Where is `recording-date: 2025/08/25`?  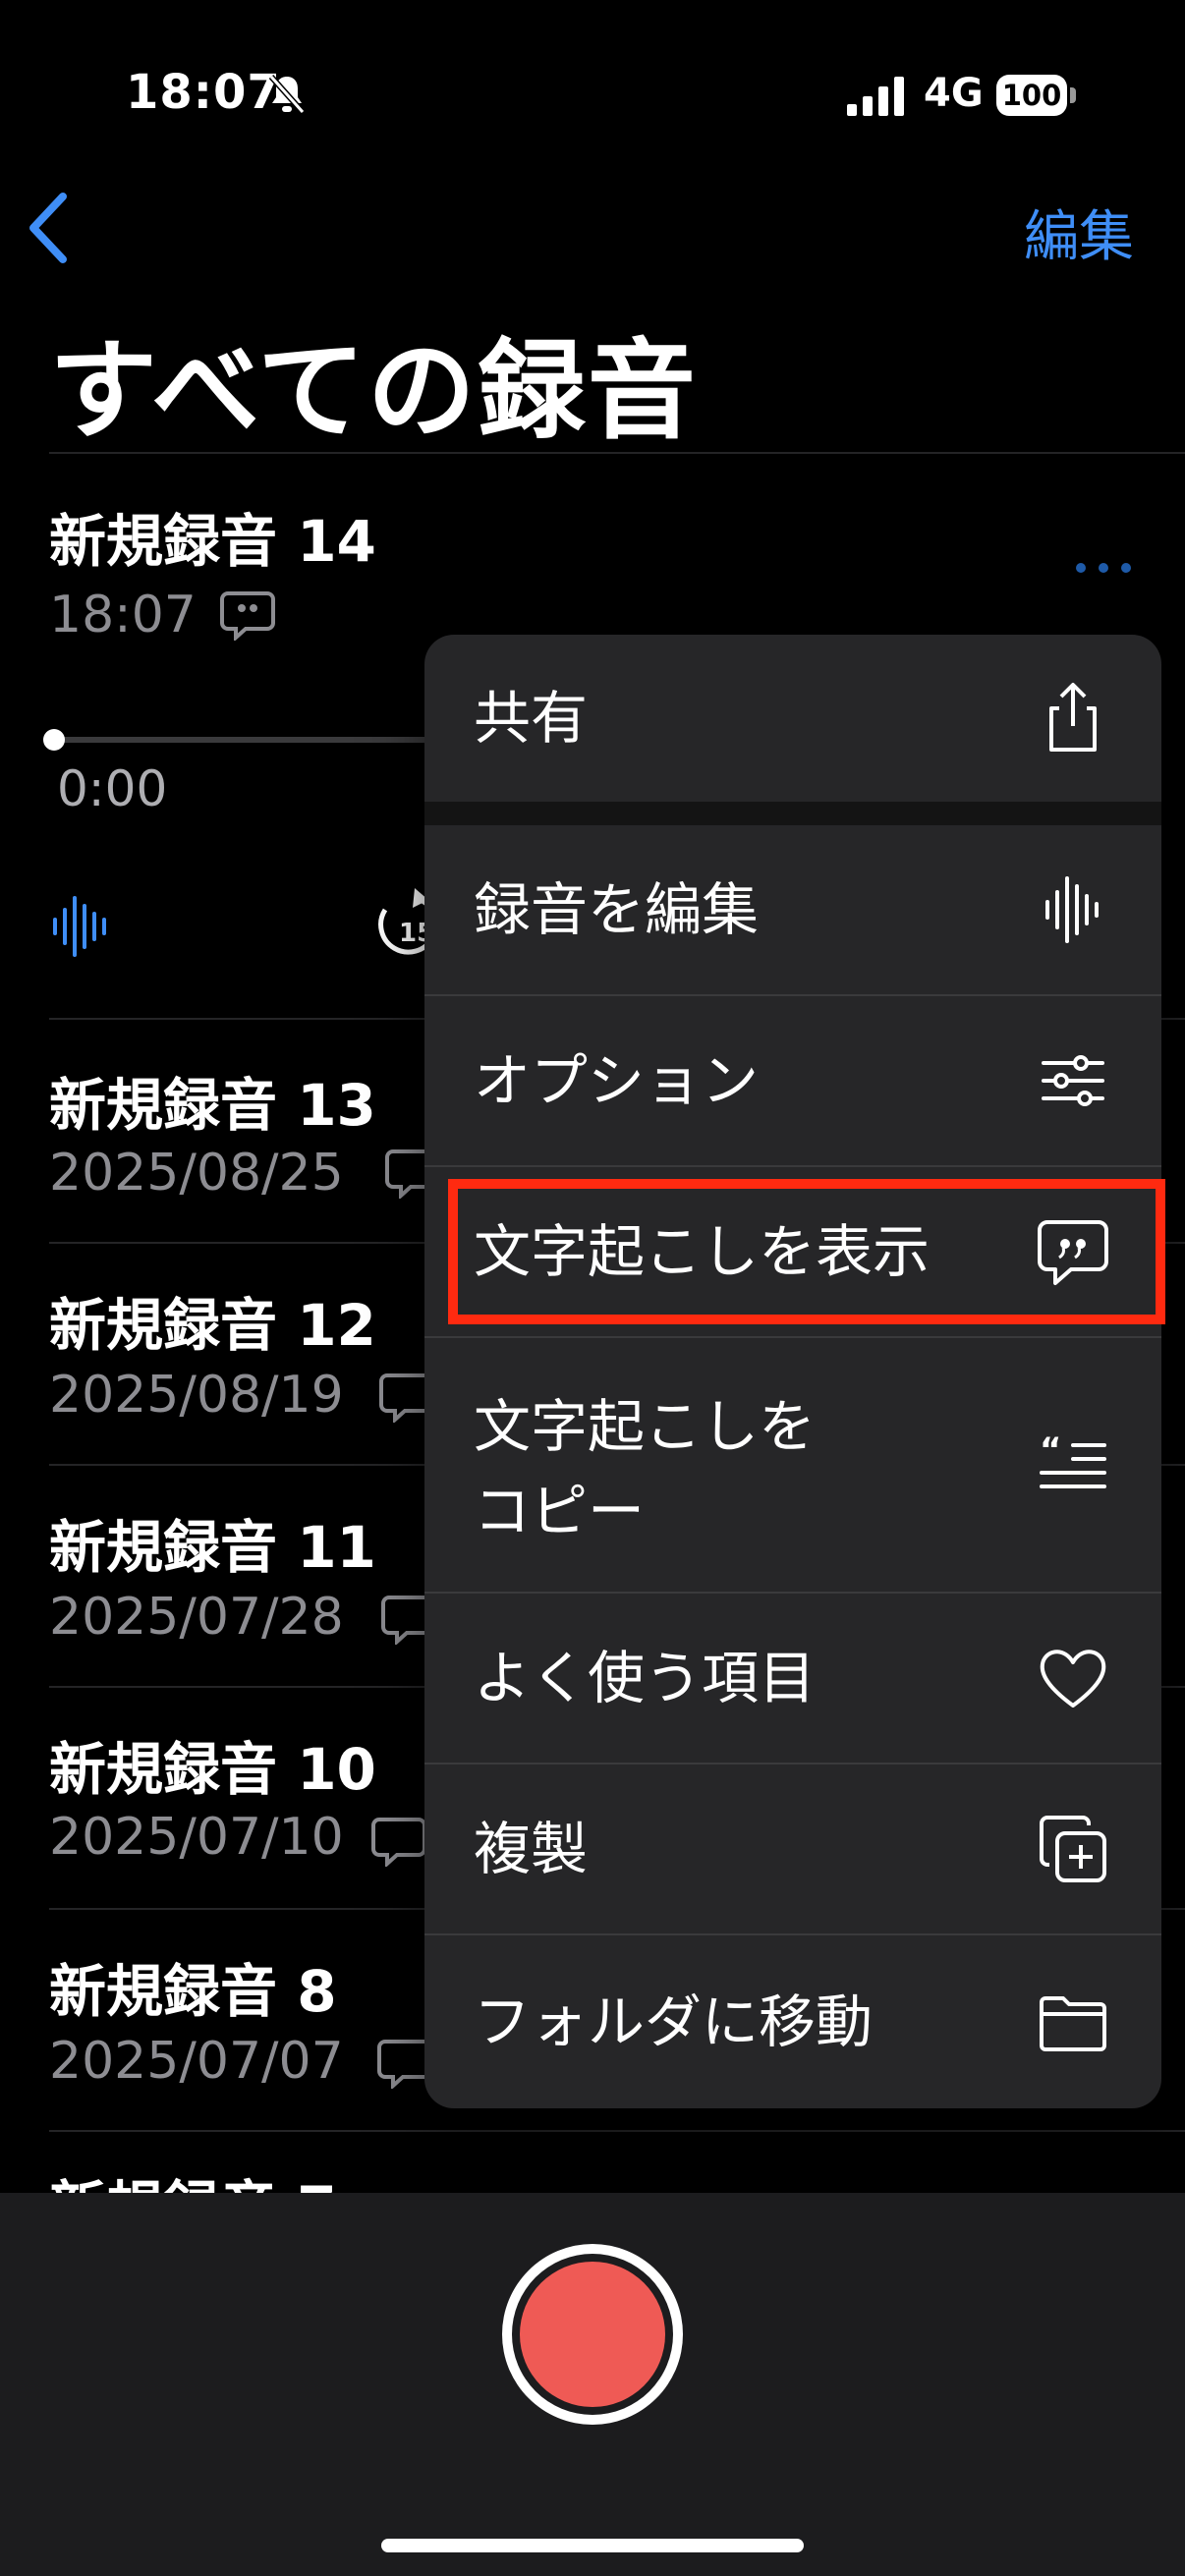 recording-date: 2025/08/25 is located at coordinates (197, 1173).